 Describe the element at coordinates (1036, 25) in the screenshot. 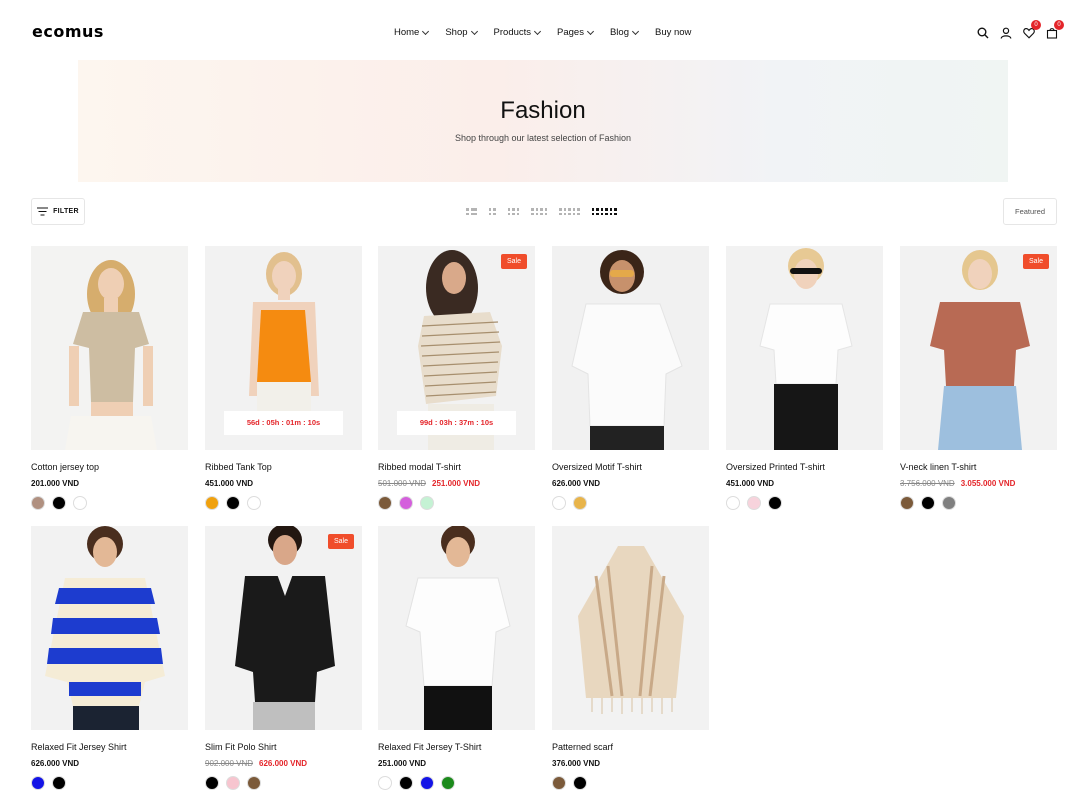

I see `wishlist-count-badge: 0` at that location.